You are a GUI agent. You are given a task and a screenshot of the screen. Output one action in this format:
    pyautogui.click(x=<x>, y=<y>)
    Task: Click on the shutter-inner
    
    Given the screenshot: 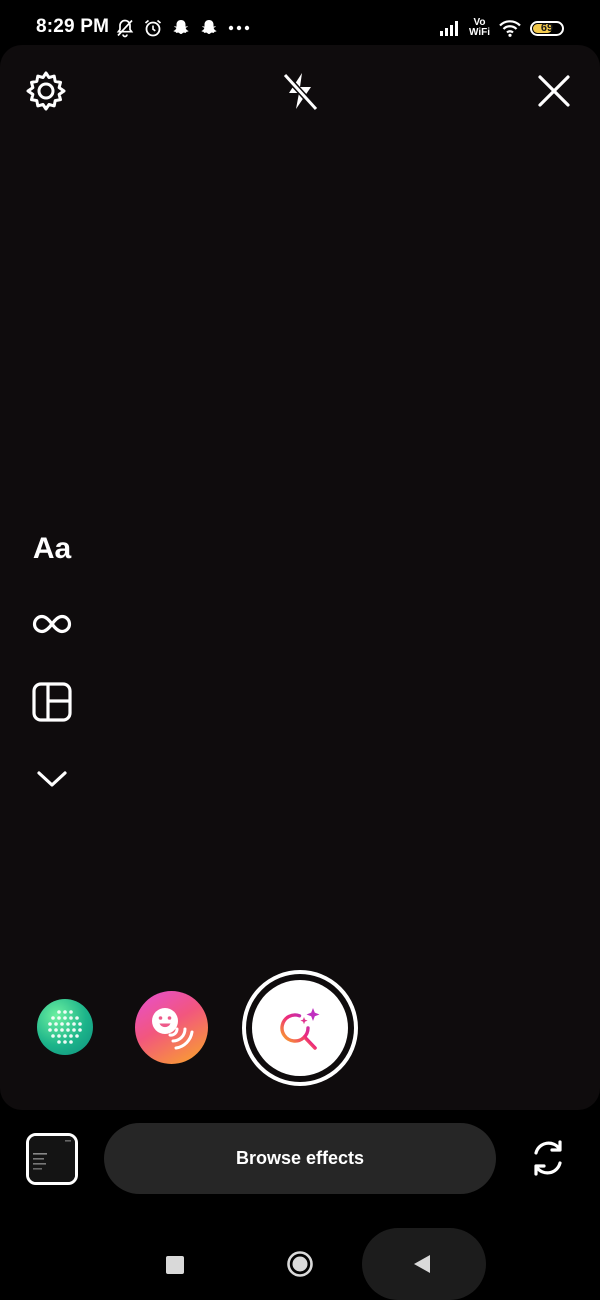 What is the action you would take?
    pyautogui.click(x=300, y=1028)
    